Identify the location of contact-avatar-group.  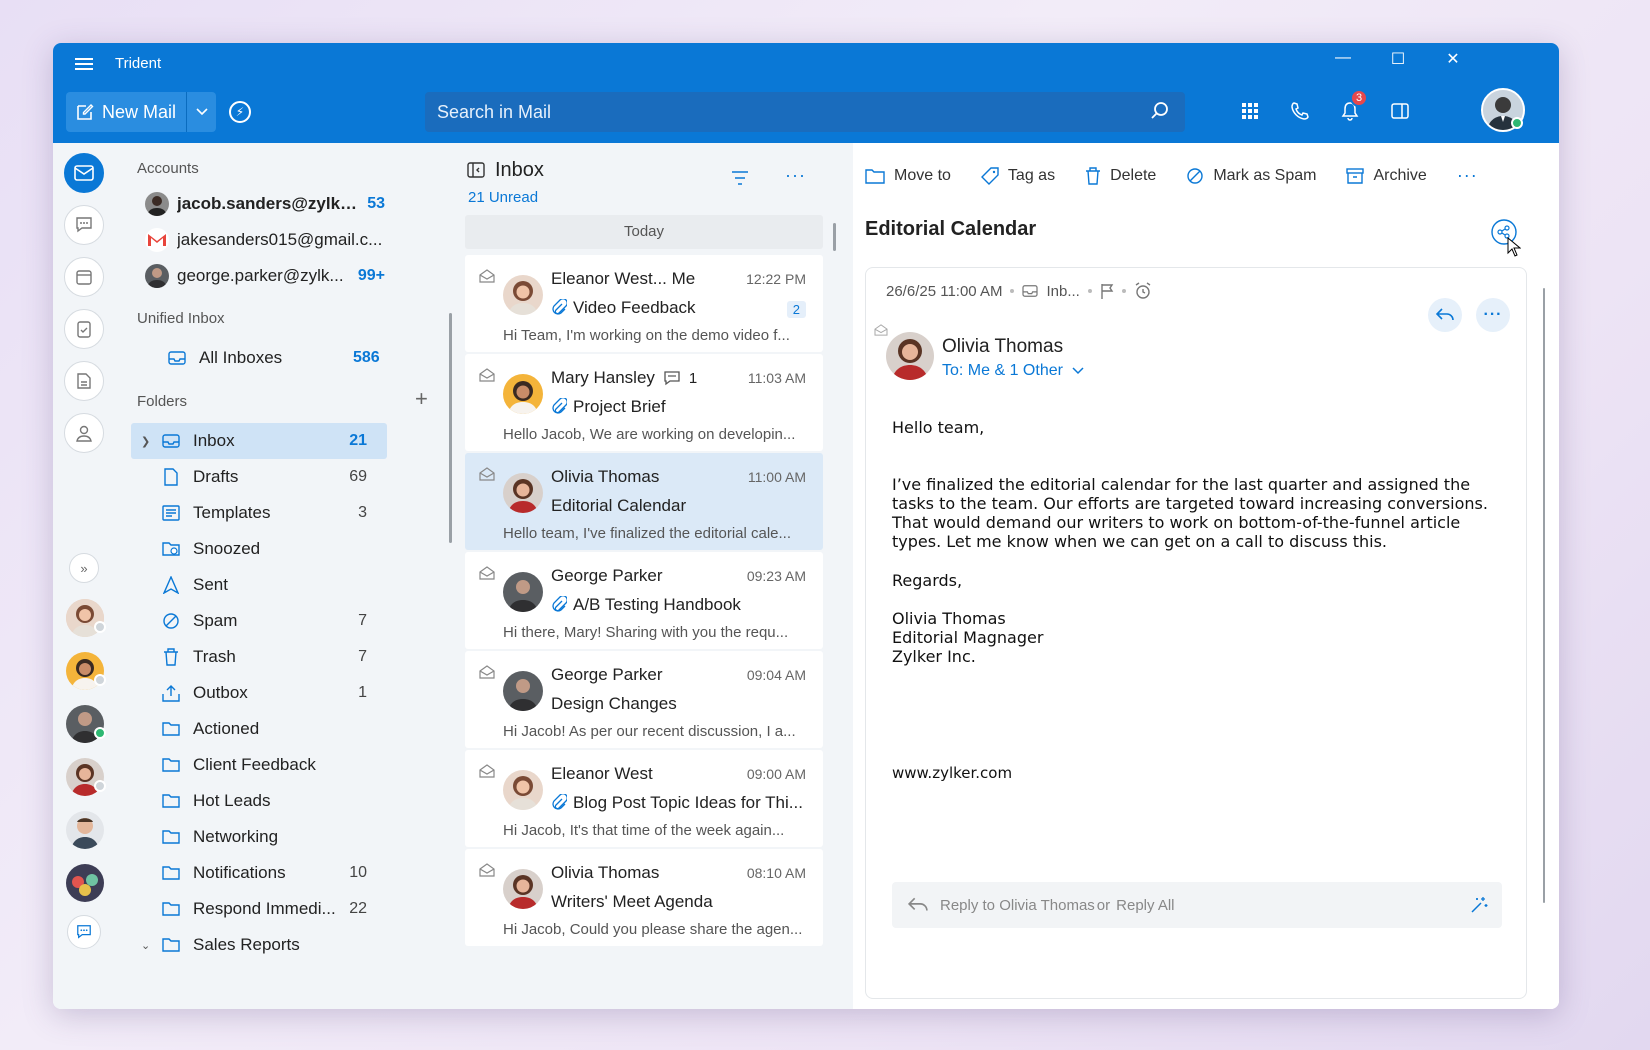
(85, 883).